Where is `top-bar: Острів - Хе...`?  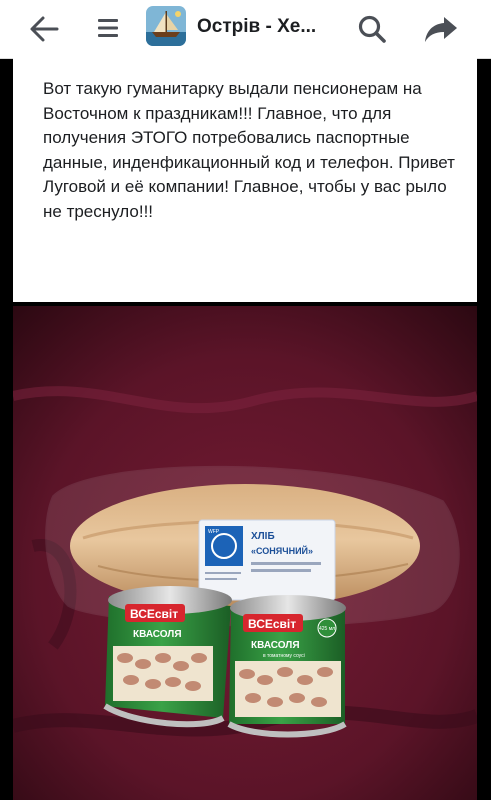 top-bar: Острів - Хе... is located at coordinates (245, 29).